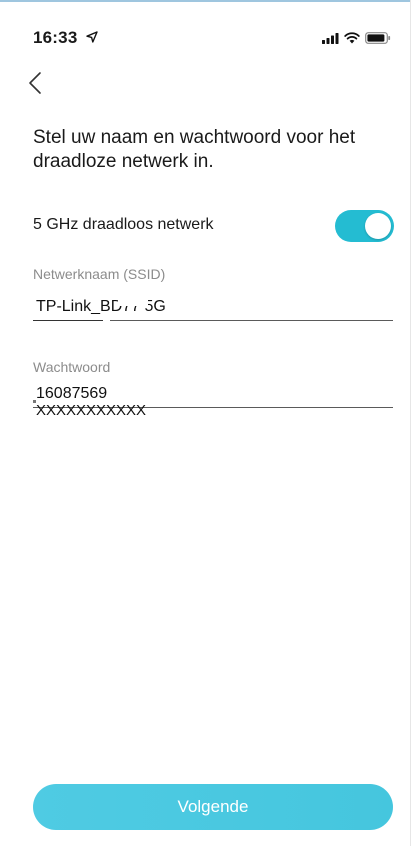  I want to click on toggle-5ghz-label: 5 GHz draadloos netwerk, so click(123, 224).